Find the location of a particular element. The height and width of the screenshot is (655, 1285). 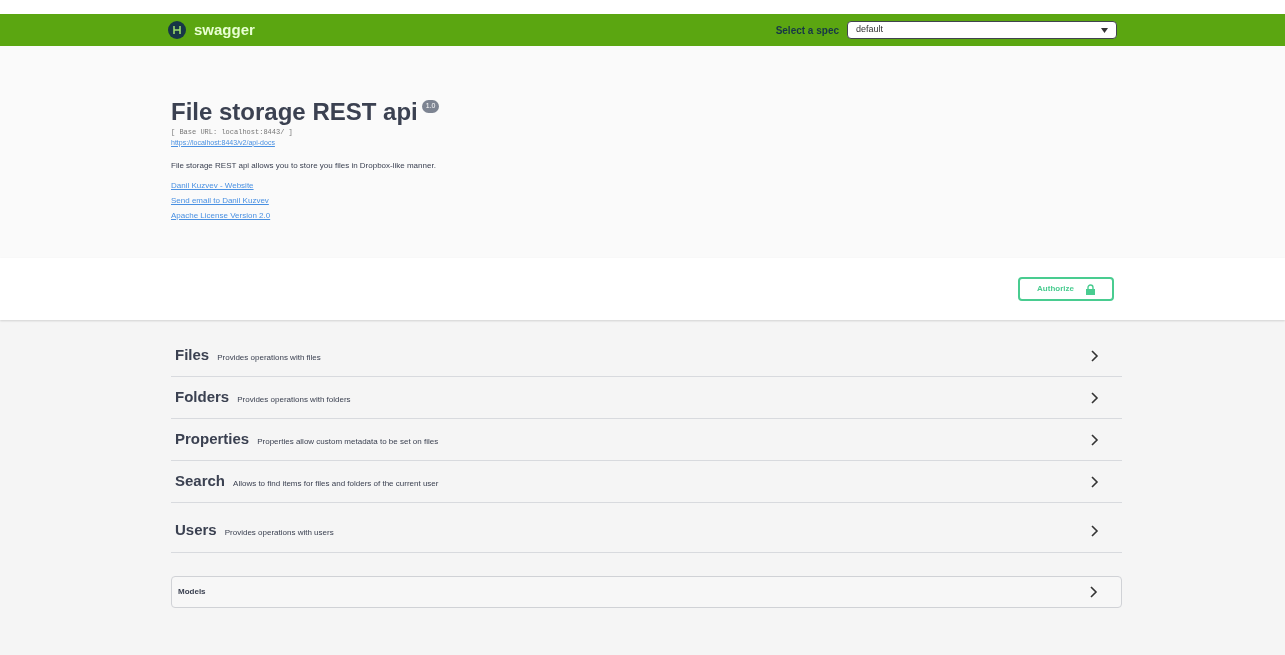

spec-label: Select a spec is located at coordinates (807, 30).